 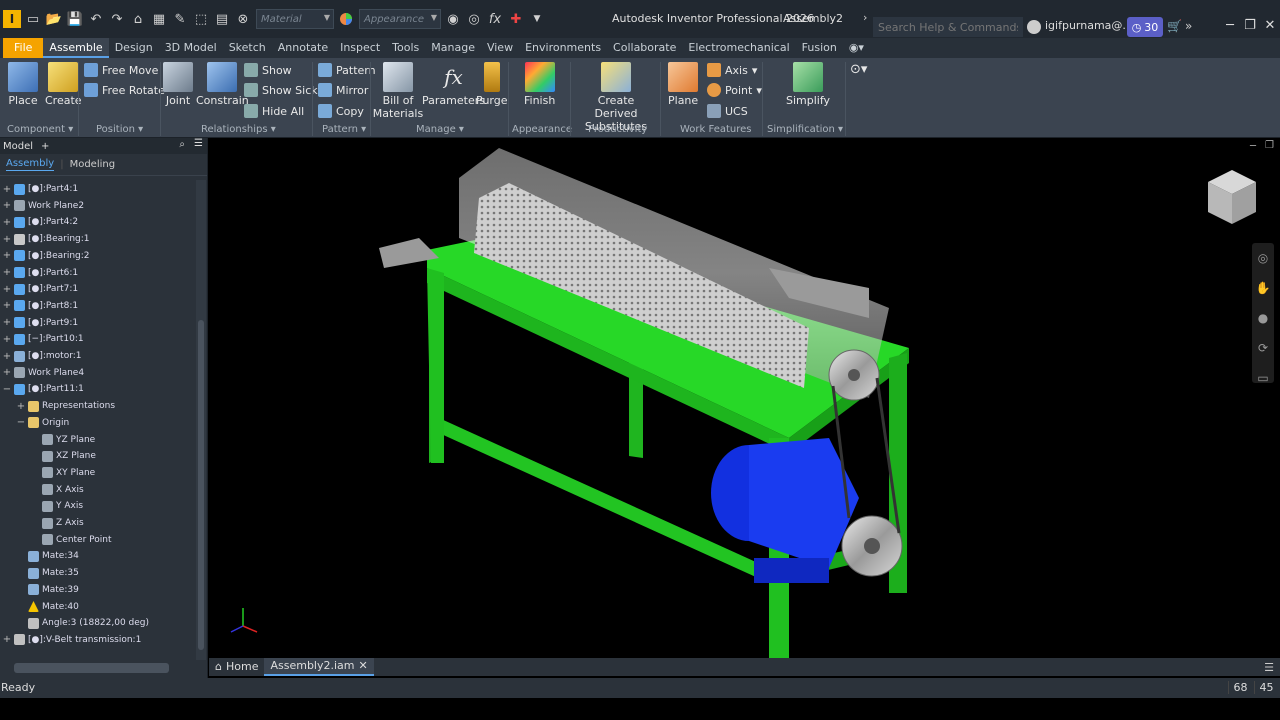 What do you see at coordinates (63, 84) in the screenshot?
I see `create-button: Create` at bounding box center [63, 84].